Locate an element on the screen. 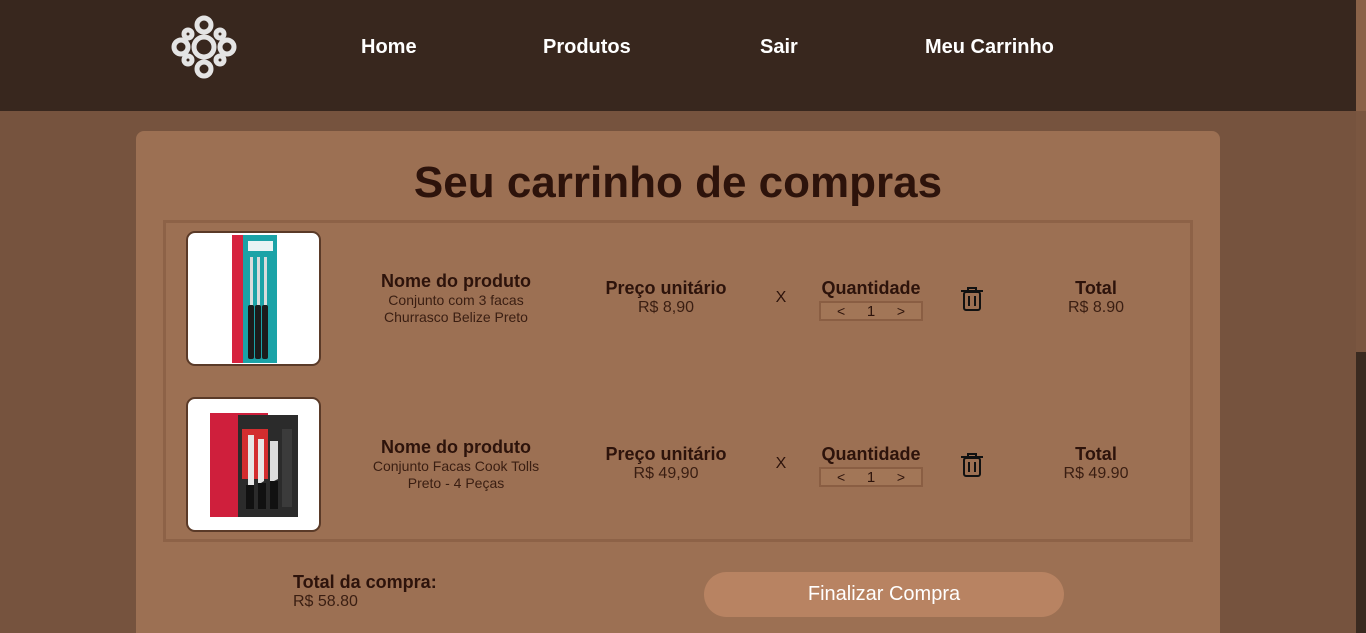 This screenshot has height=633, width=1366. unit-price-value: R$ 8,90 is located at coordinates (666, 307).